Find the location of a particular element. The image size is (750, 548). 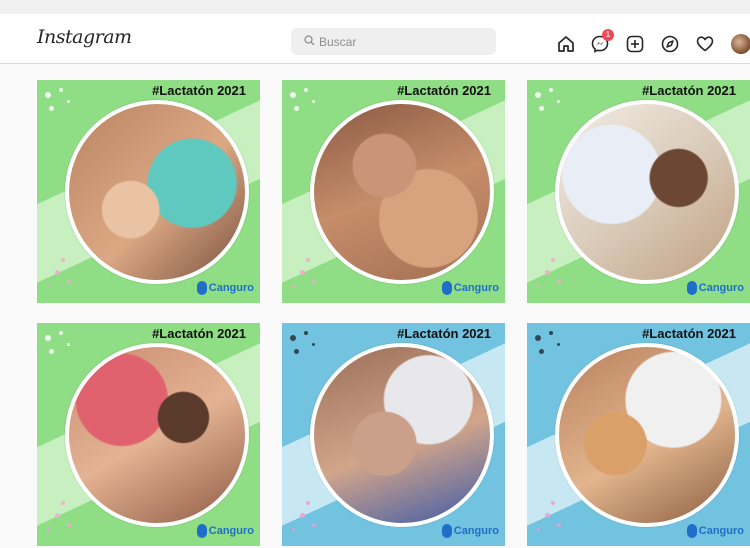

top-navigation-bar: Instagram 1 is located at coordinates (375, 39).